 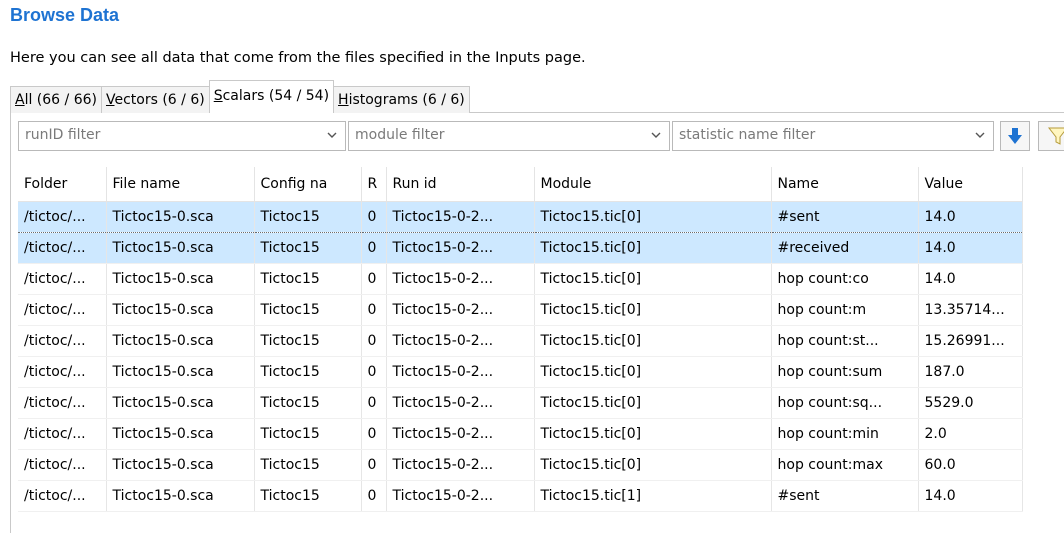 What do you see at coordinates (400, 135) in the screenshot?
I see `module-filter-placeholder: module filter` at bounding box center [400, 135].